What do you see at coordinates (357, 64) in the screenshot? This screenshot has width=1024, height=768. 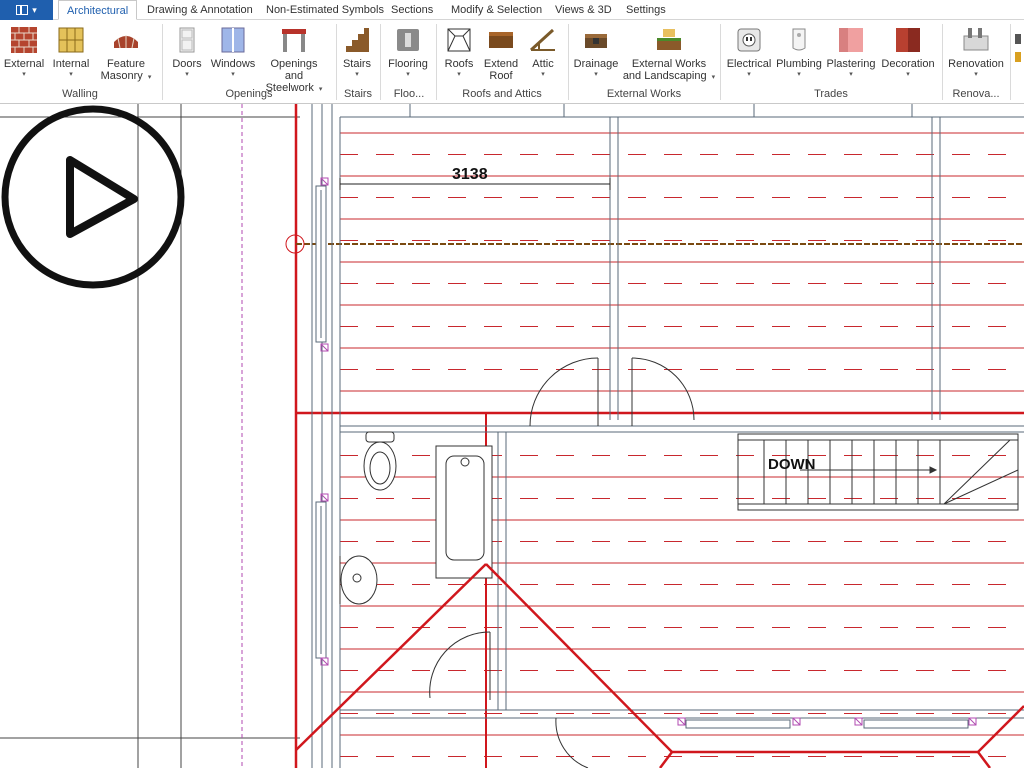 I see `stairs-label: Stairs` at bounding box center [357, 64].